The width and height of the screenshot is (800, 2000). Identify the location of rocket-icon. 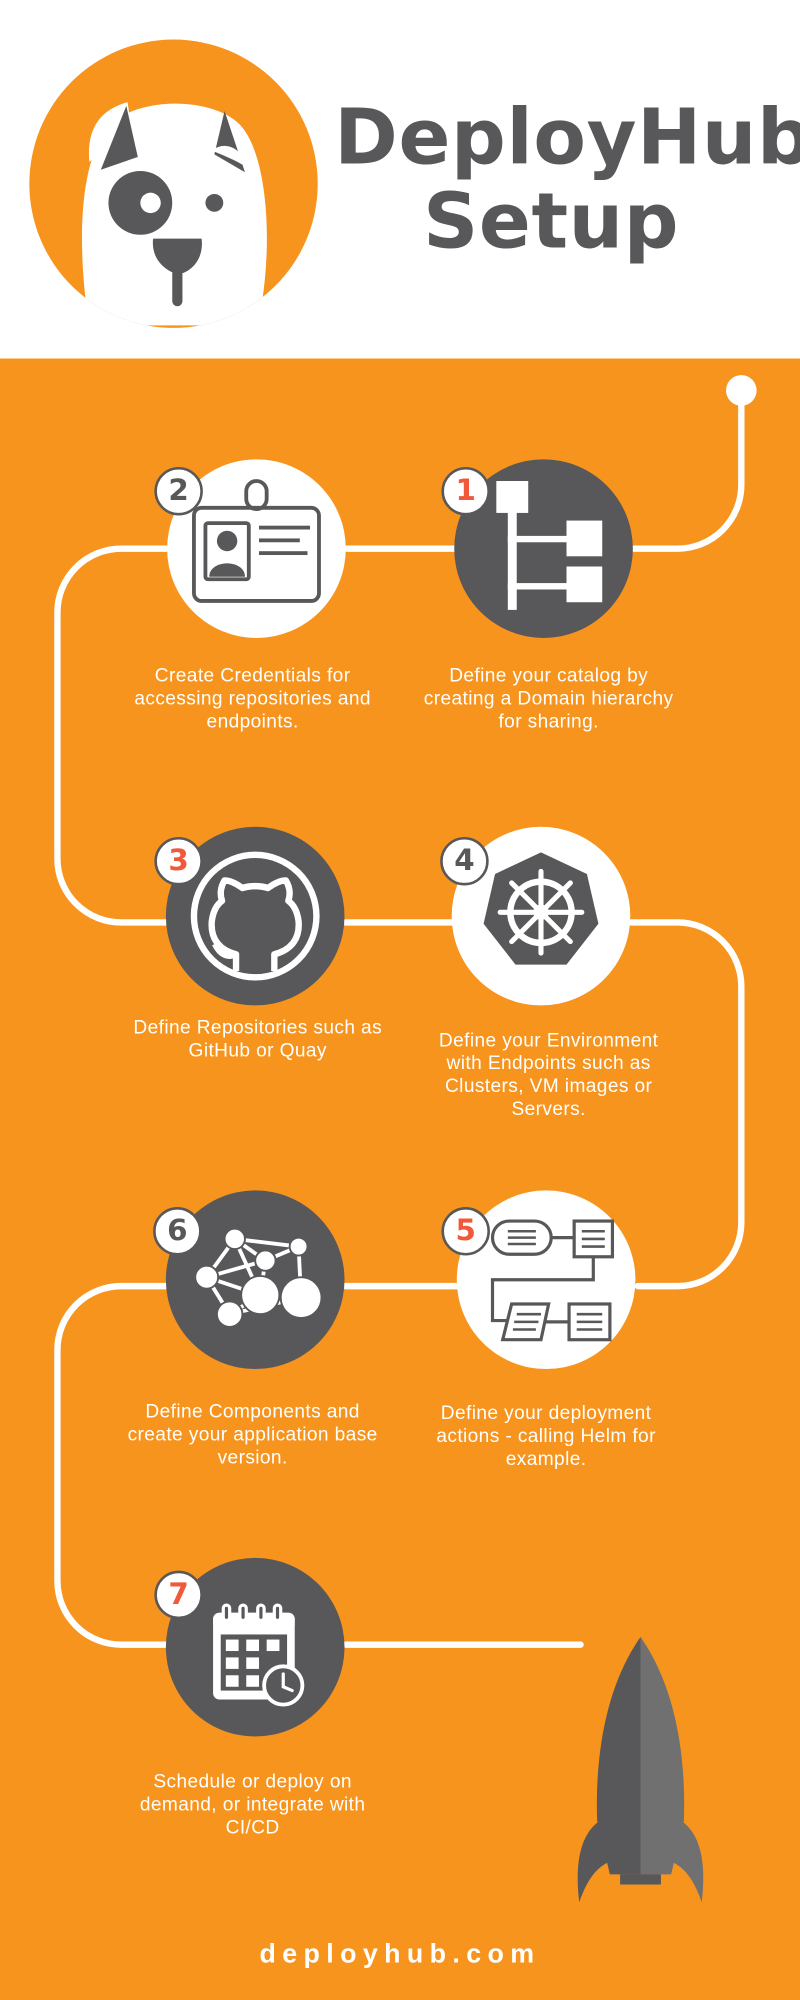
(640, 1770).